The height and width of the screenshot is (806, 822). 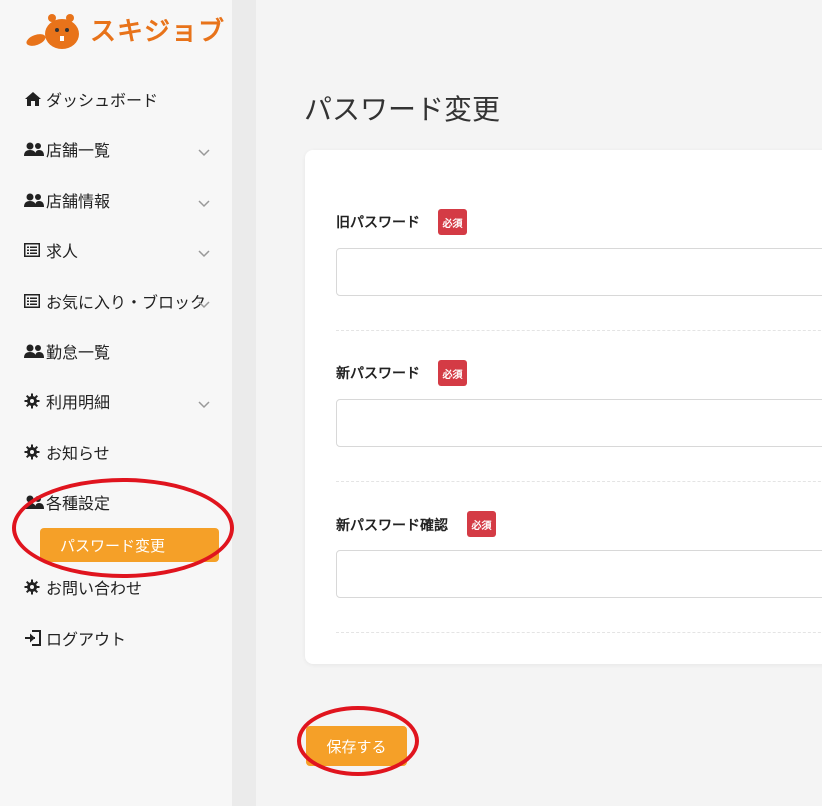 I want to click on beaver-logo-icon, so click(x=52, y=31).